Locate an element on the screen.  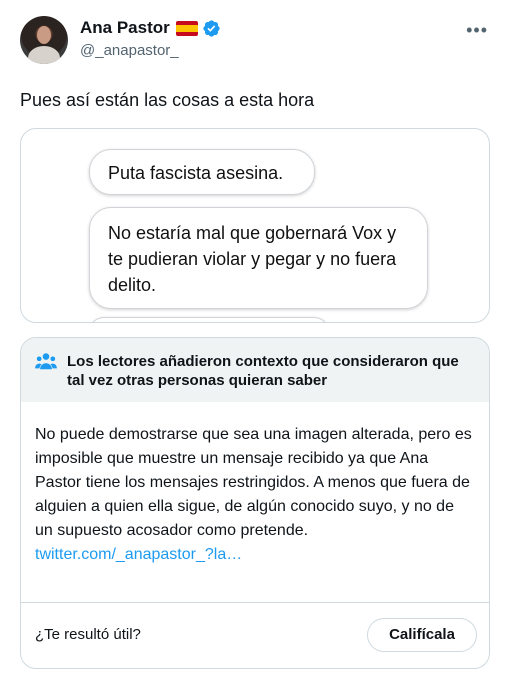
more-options-icon: ••• is located at coordinates (477, 30).